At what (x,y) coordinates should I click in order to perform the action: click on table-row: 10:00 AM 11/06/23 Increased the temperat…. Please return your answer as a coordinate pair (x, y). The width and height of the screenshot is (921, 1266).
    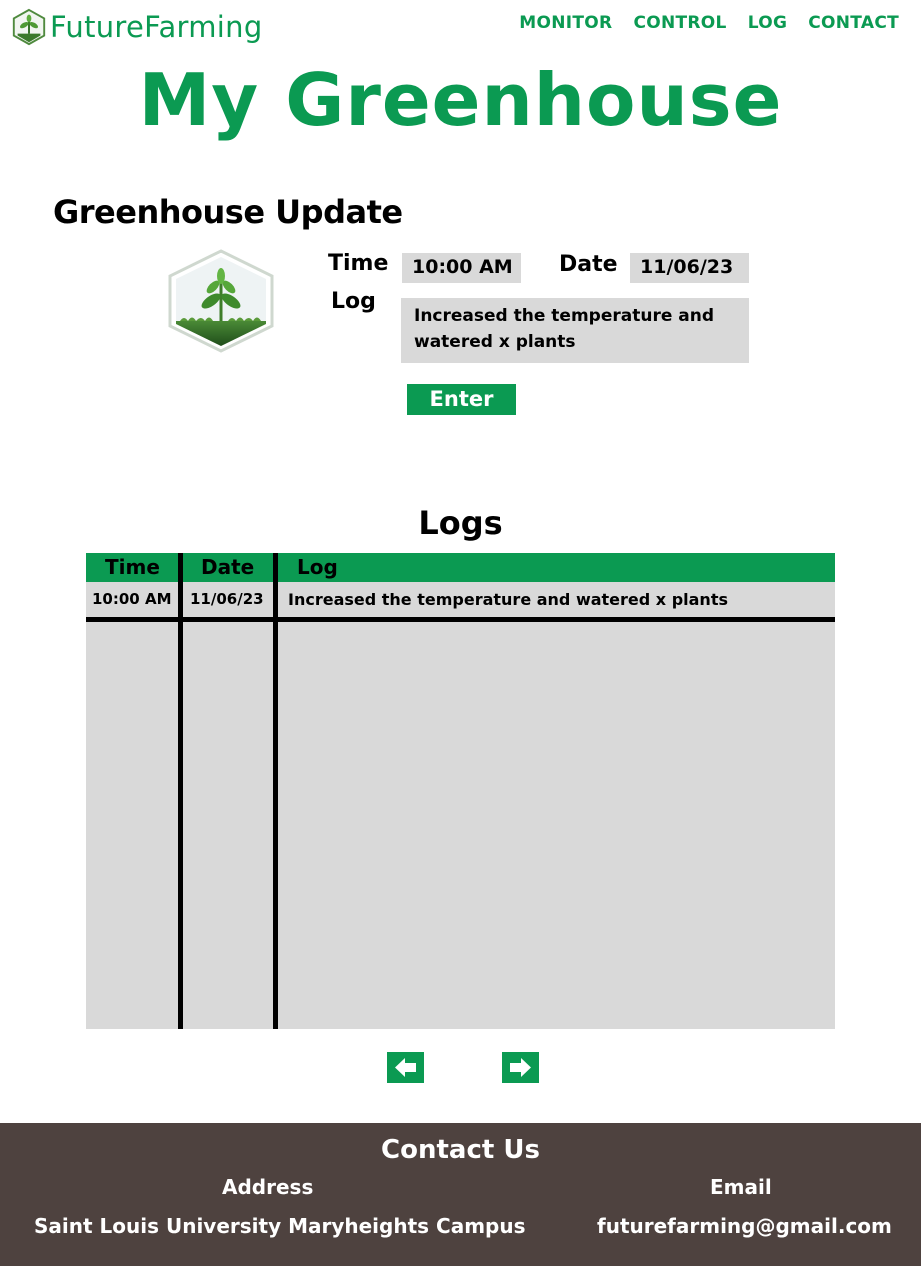
    Looking at the image, I should click on (460, 599).